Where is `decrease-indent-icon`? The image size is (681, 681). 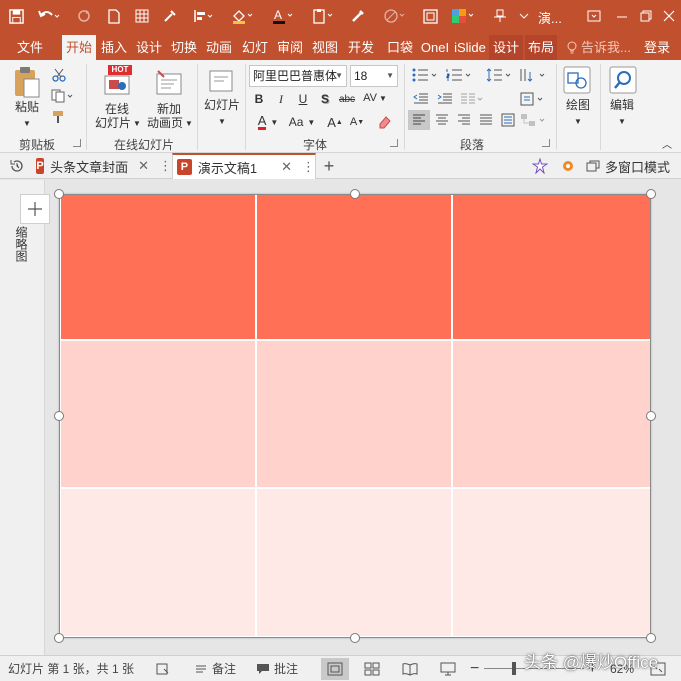
decrease-indent-icon is located at coordinates (421, 99).